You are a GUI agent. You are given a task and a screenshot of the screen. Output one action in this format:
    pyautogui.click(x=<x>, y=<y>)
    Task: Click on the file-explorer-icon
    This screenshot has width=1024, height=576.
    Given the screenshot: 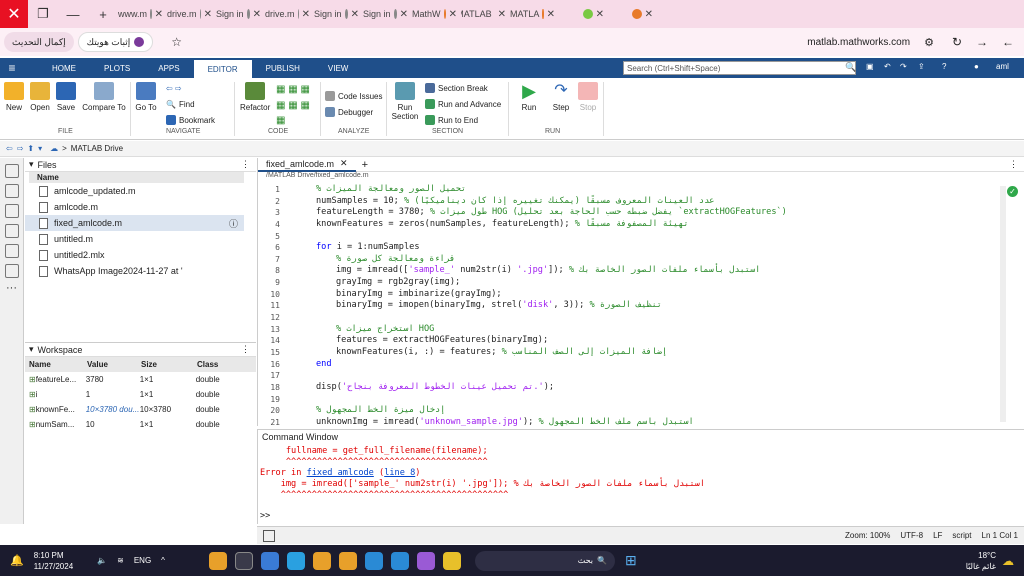 What is the action you would take?
    pyautogui.click(x=451, y=560)
    